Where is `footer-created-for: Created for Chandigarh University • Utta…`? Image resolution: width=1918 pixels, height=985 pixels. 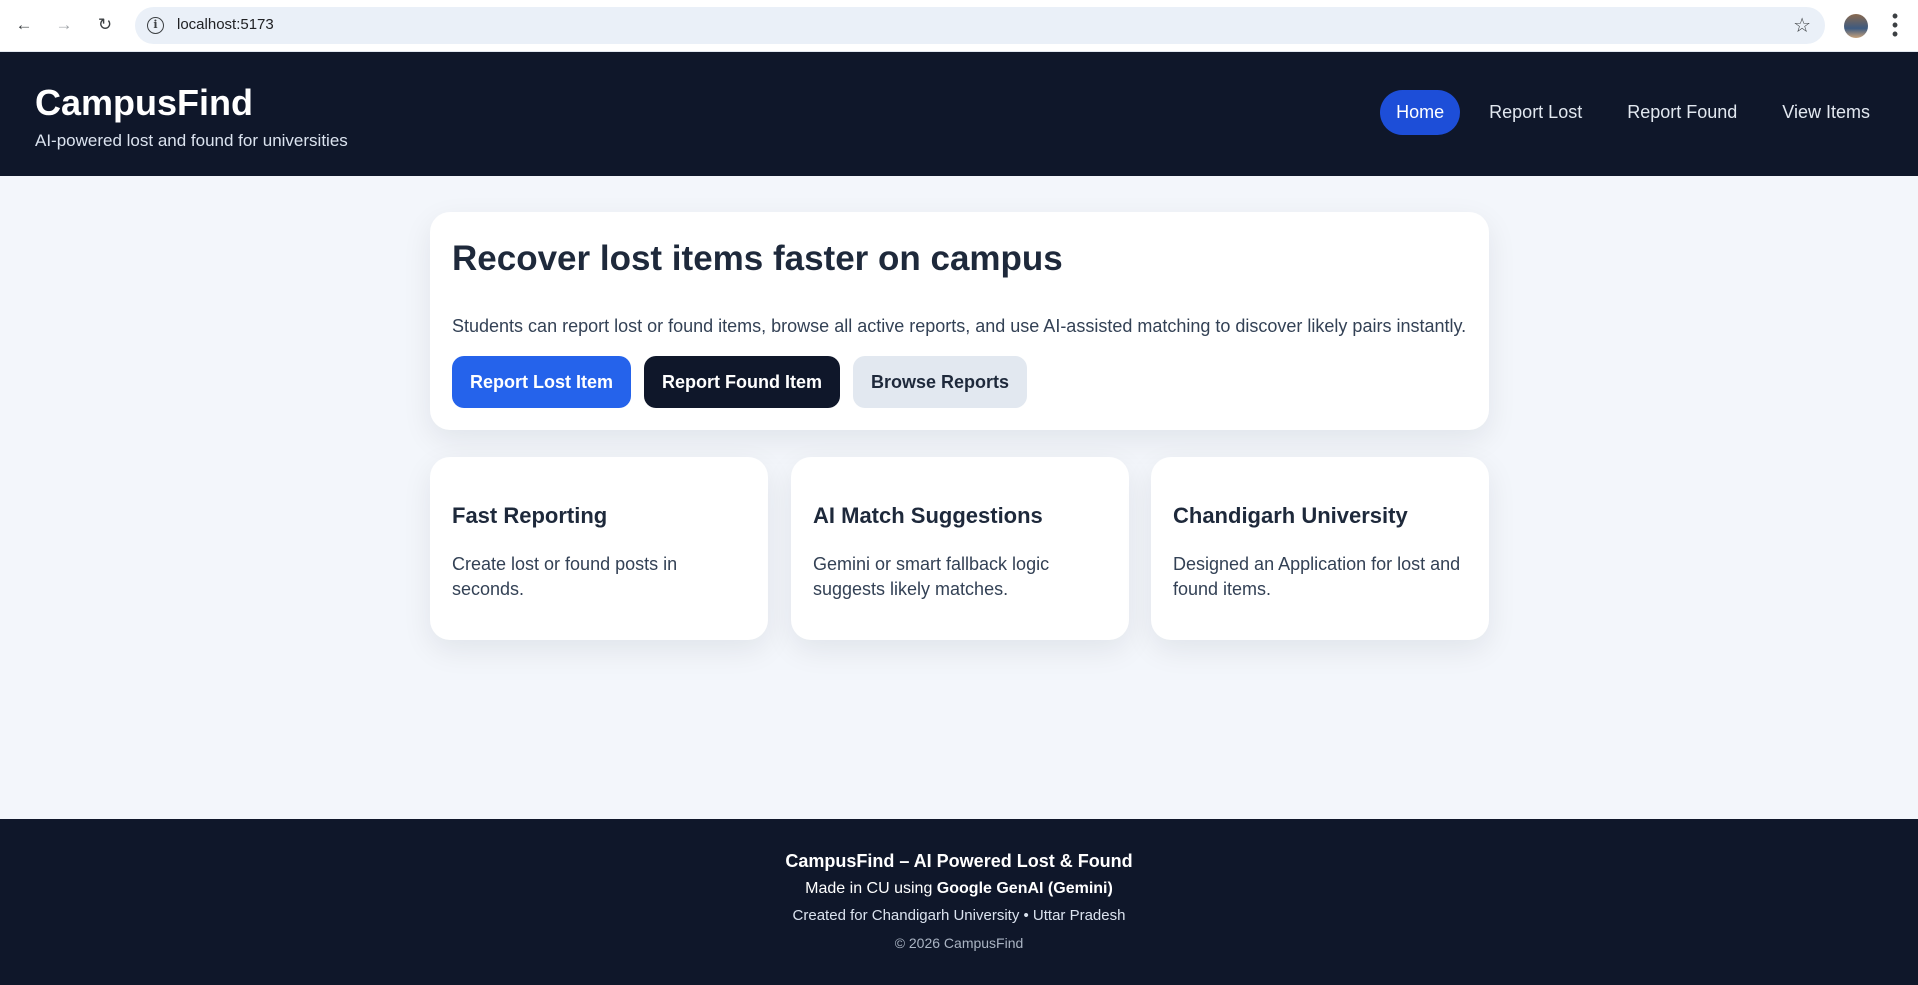 footer-created-for: Created for Chandigarh University • Utta… is located at coordinates (959, 915).